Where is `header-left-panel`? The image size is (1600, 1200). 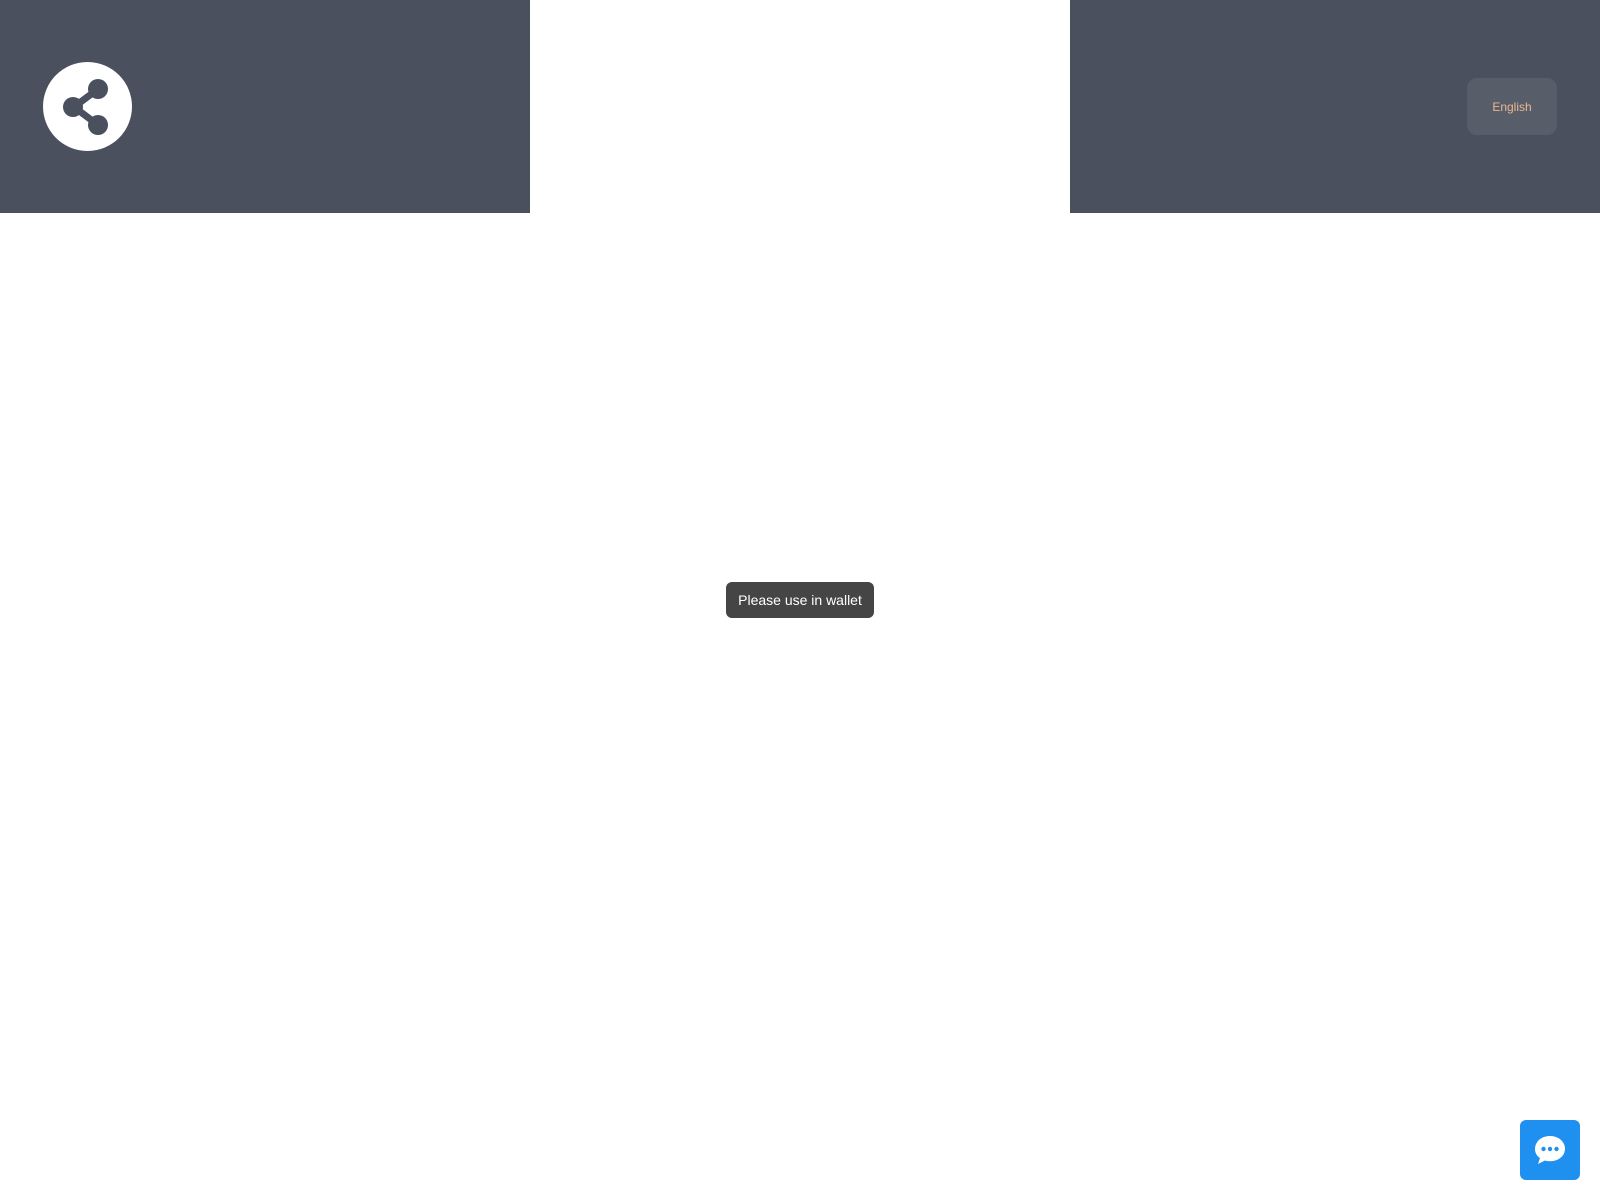 header-left-panel is located at coordinates (265, 106).